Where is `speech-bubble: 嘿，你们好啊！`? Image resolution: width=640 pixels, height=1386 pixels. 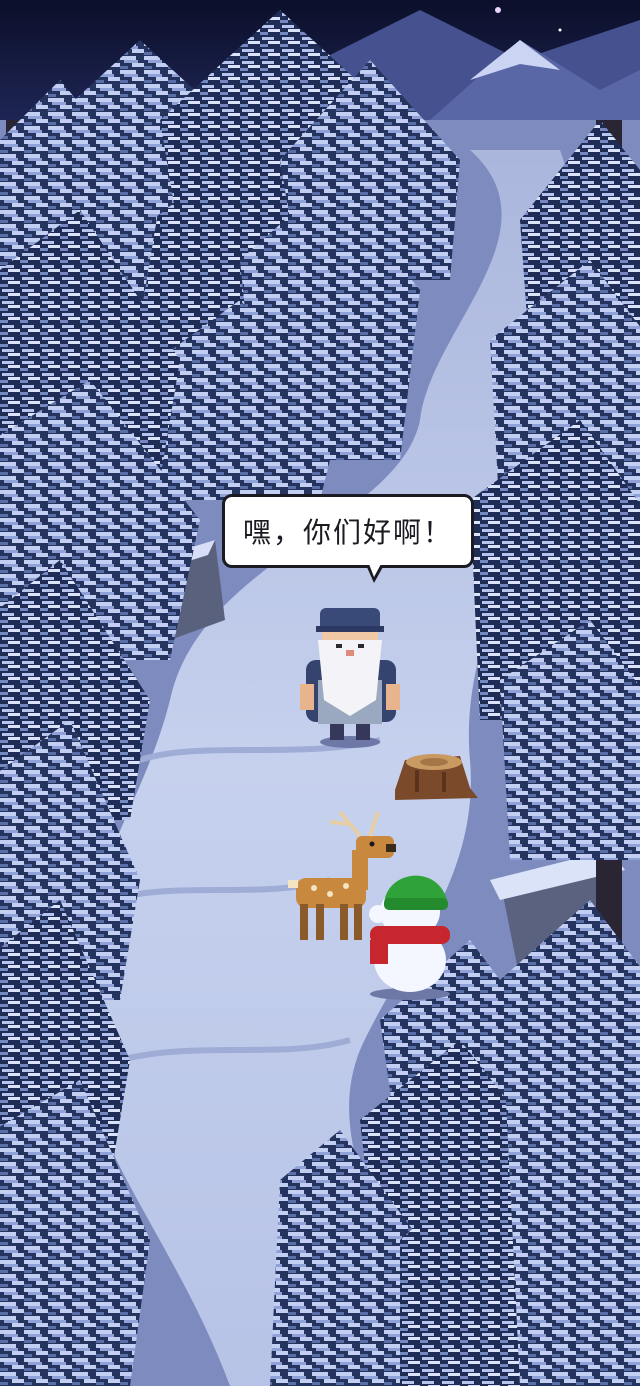
speech-bubble: 嘿，你们好啊！ is located at coordinates (348, 531).